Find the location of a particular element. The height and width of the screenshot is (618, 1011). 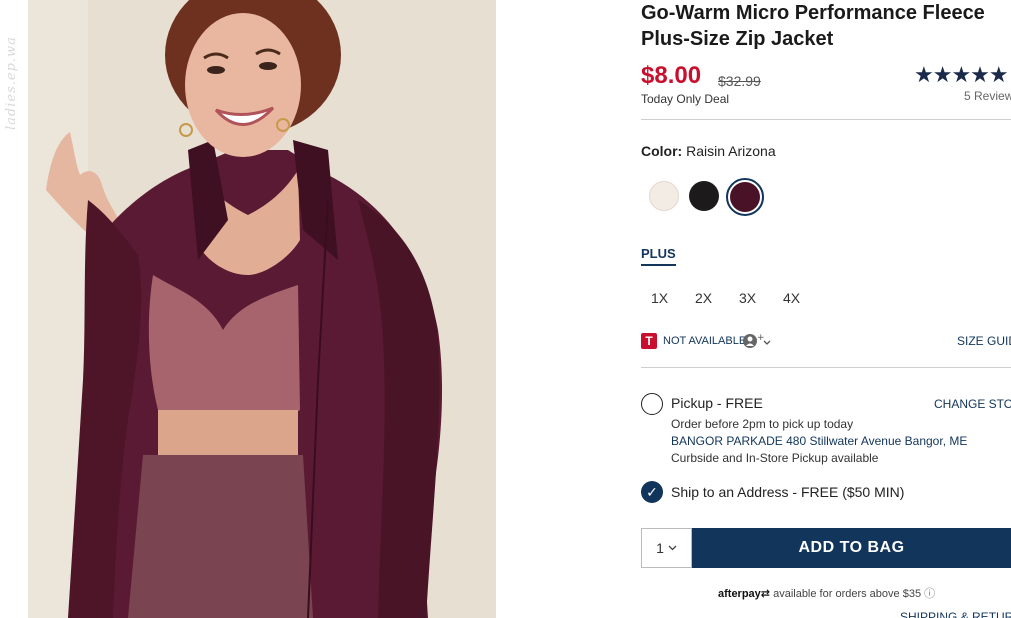

info-icon: ⓘ is located at coordinates (929, 594).